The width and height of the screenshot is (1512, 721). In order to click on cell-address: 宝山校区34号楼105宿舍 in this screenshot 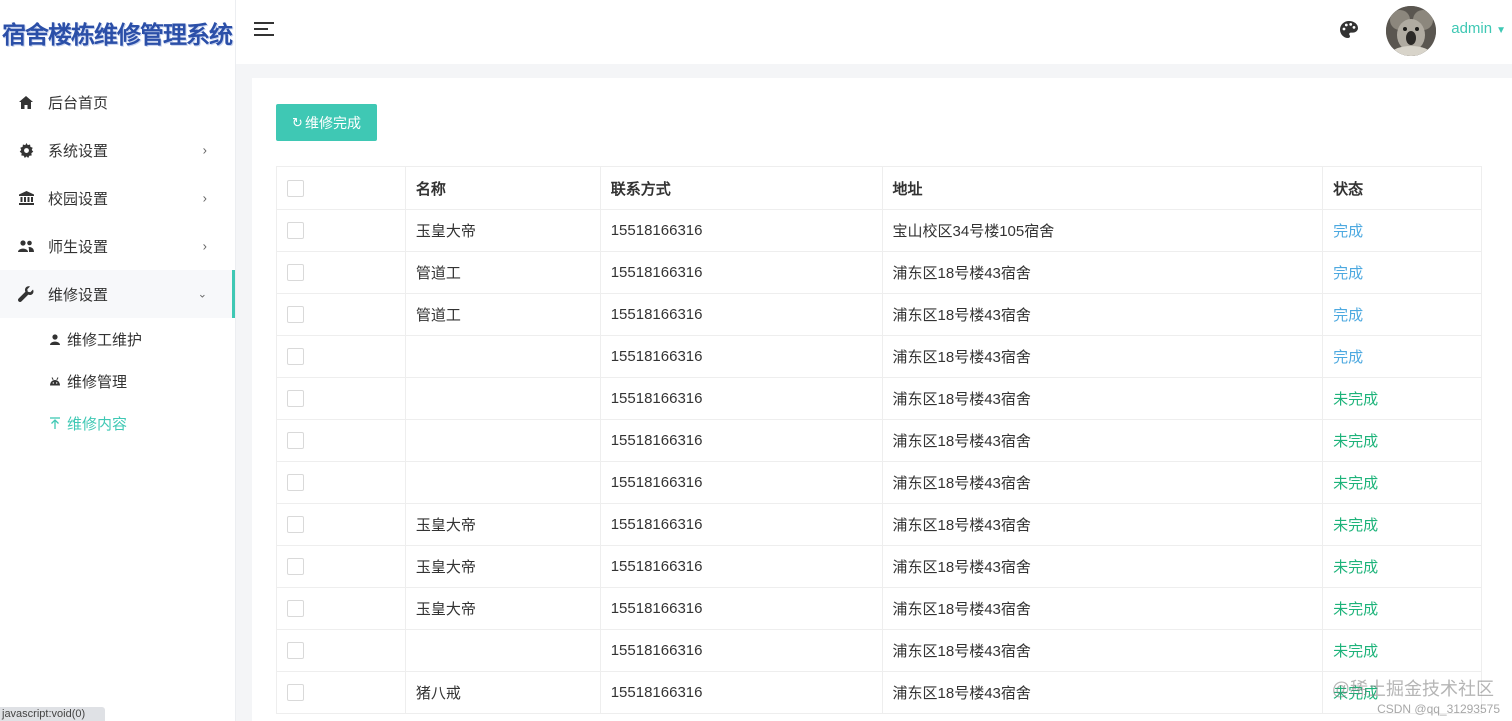, I will do `click(1103, 230)`.